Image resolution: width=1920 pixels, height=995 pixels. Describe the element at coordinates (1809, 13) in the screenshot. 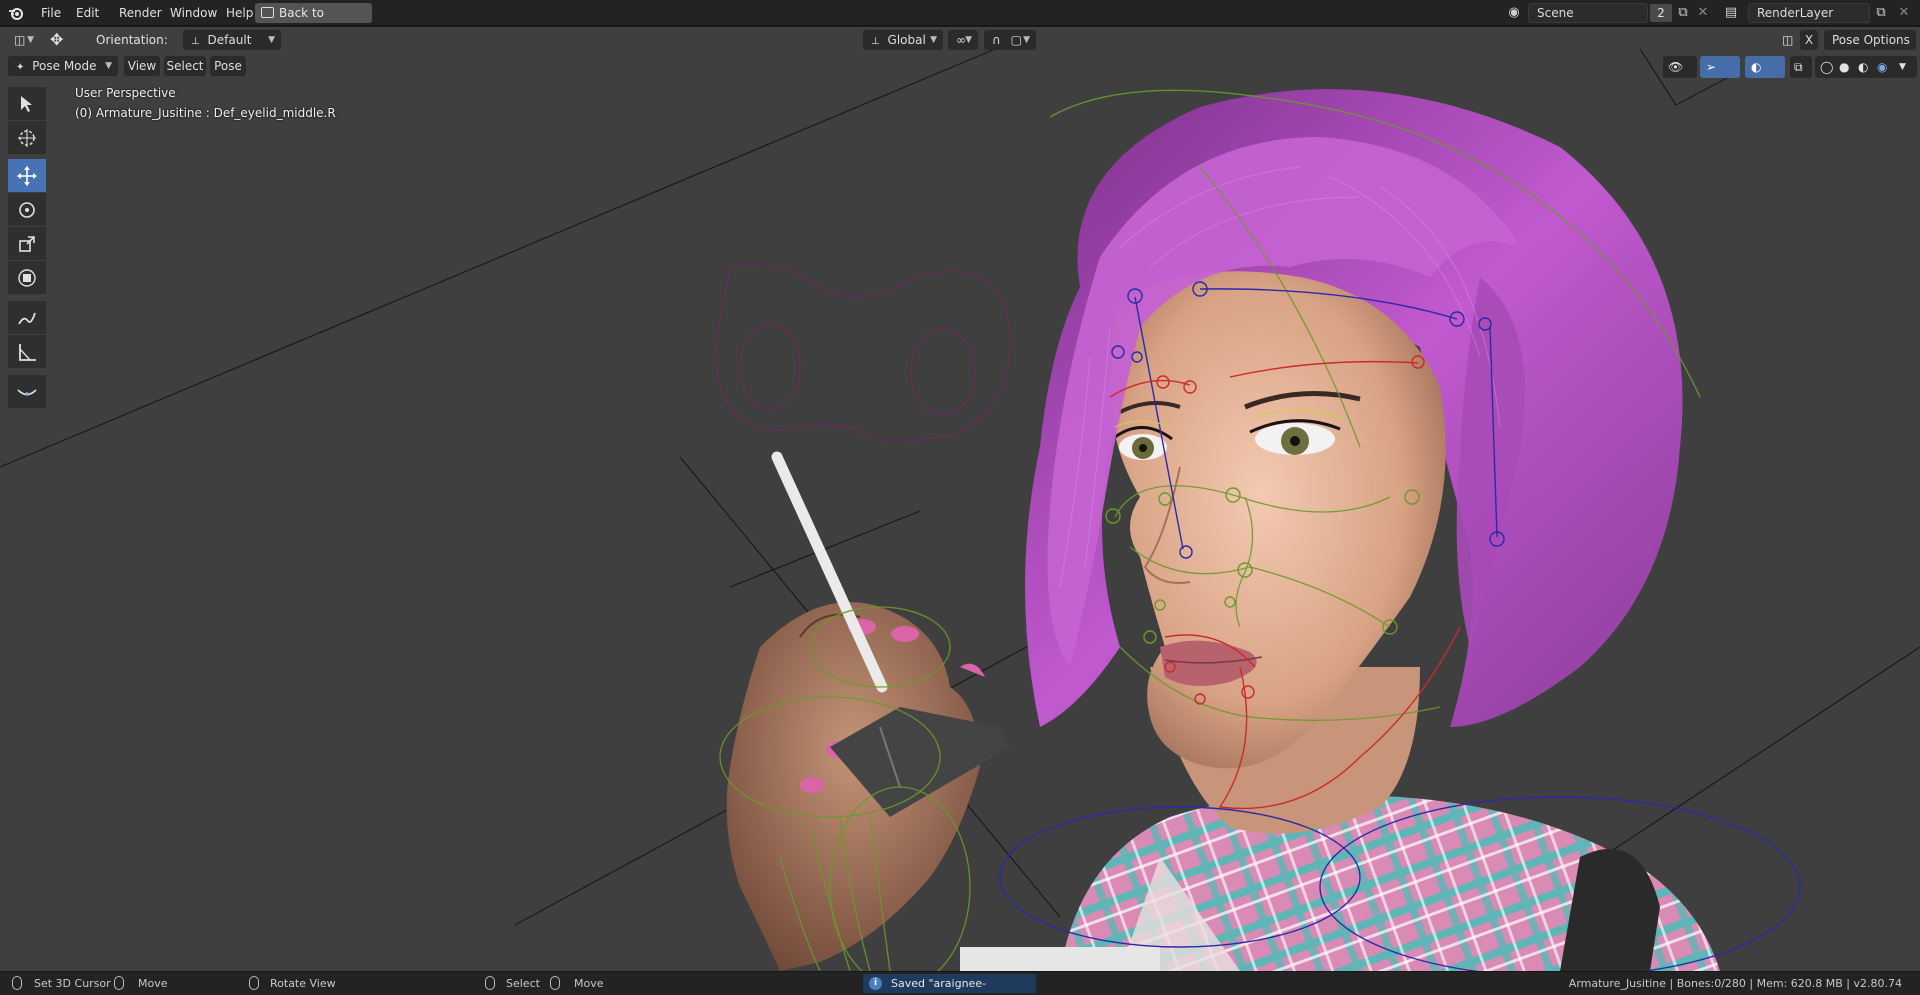

I see `render-layer-field: RenderLayer` at that location.